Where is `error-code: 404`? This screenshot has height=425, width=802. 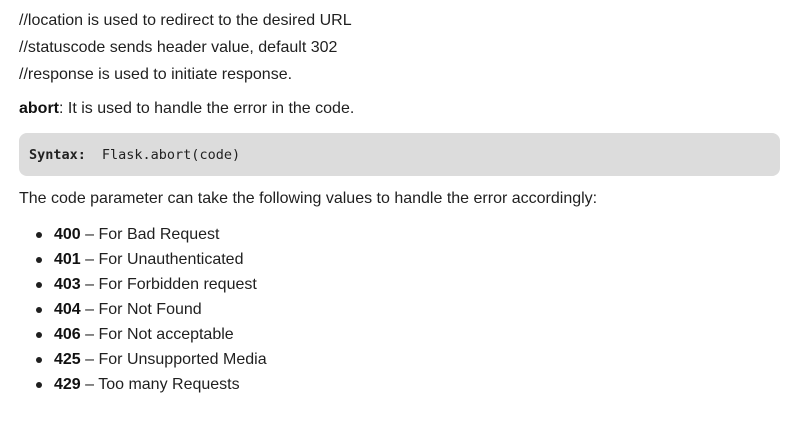
error-code: 404 is located at coordinates (67, 309).